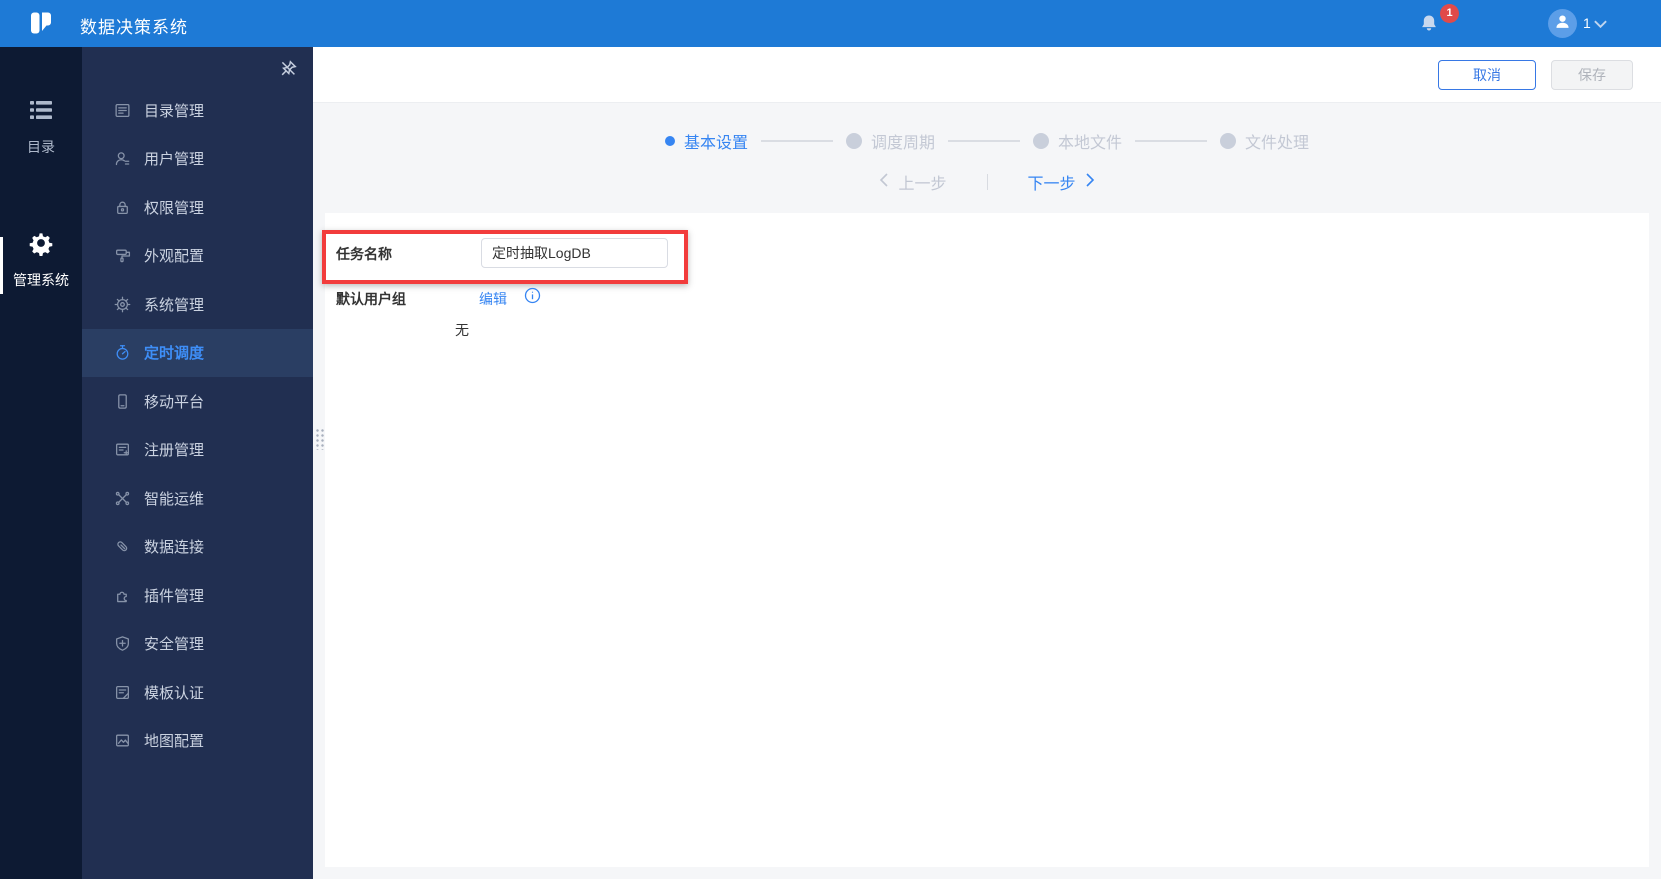  I want to click on map-icon, so click(122, 740).